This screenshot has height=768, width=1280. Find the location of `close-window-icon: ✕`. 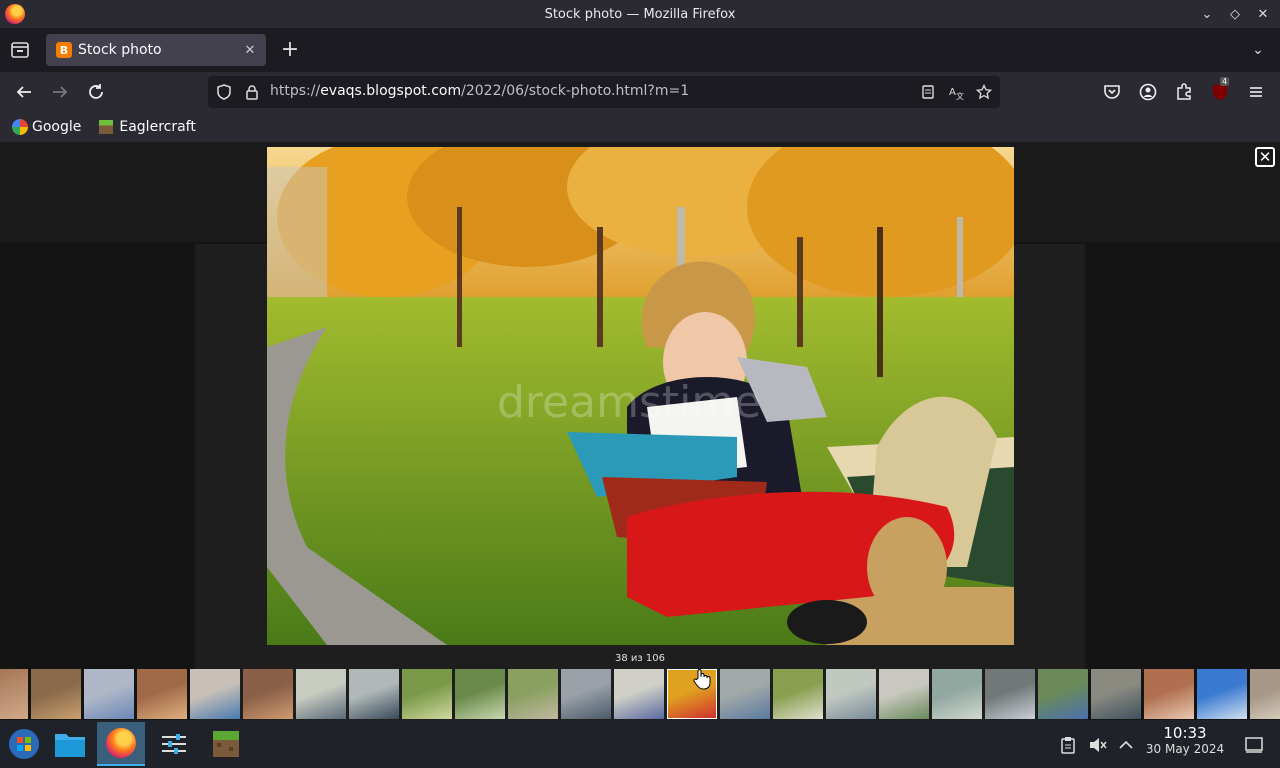

close-window-icon: ✕ is located at coordinates (1263, 14).